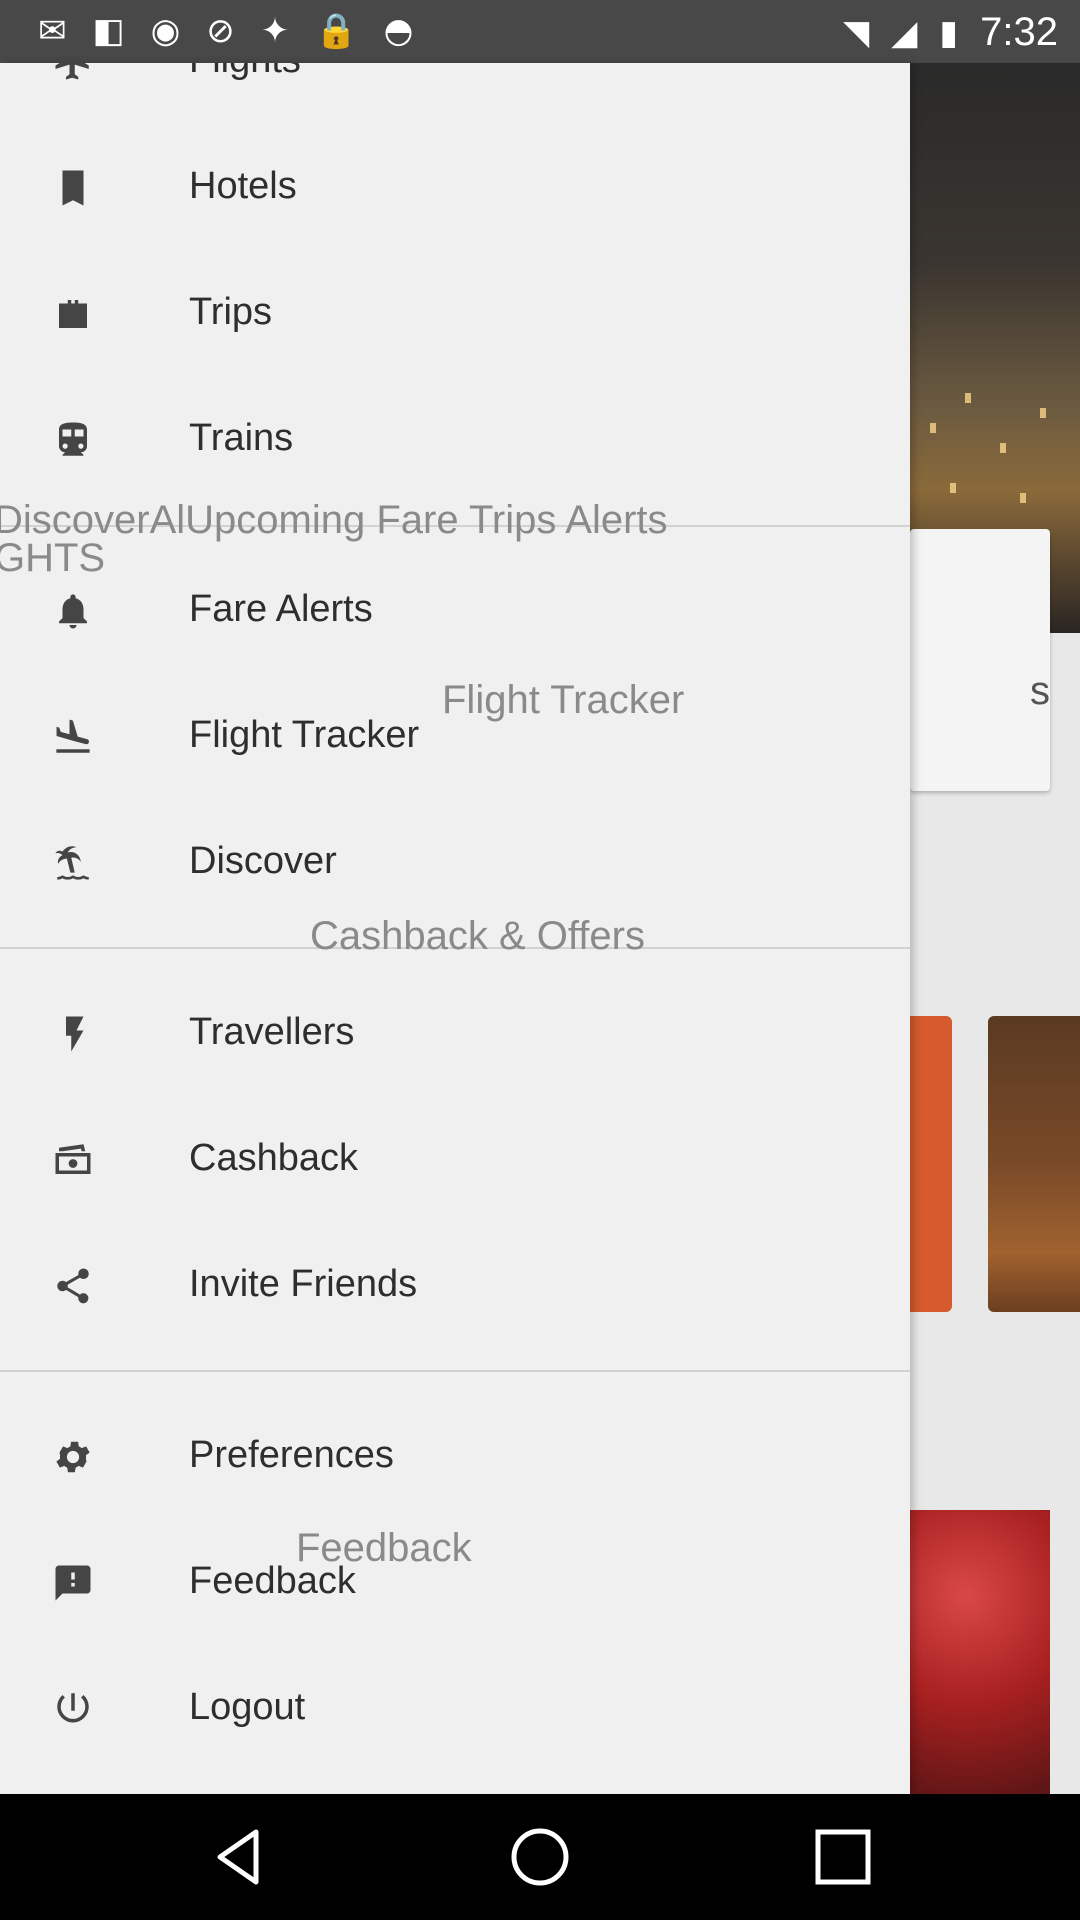 This screenshot has height=1920, width=1080. I want to click on menu-item-label: Logout, so click(247, 1707).